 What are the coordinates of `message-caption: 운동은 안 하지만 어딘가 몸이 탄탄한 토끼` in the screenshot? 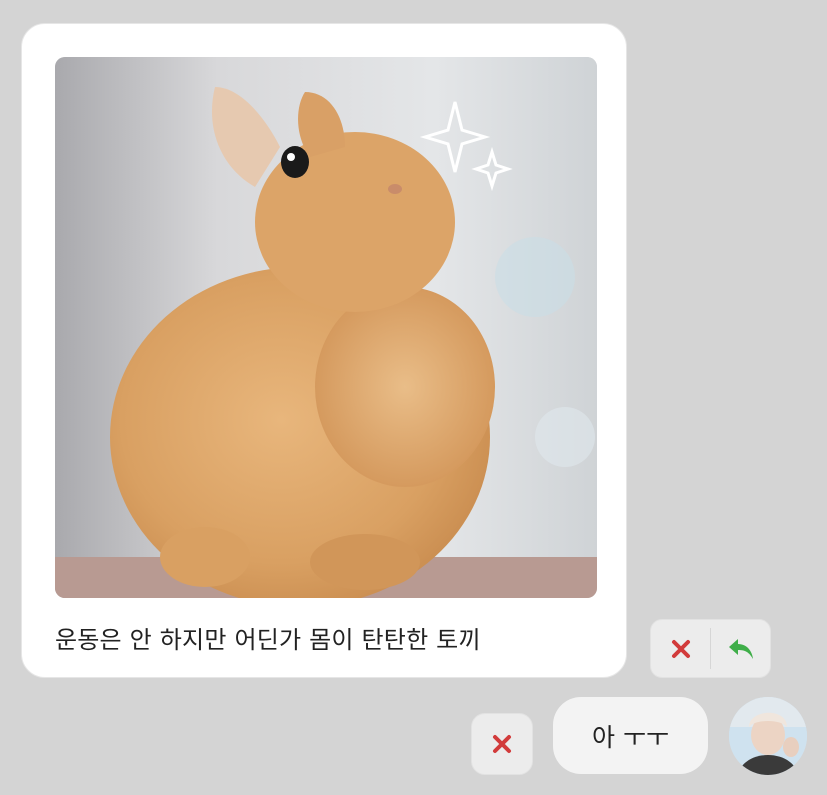 It's located at (268, 640).